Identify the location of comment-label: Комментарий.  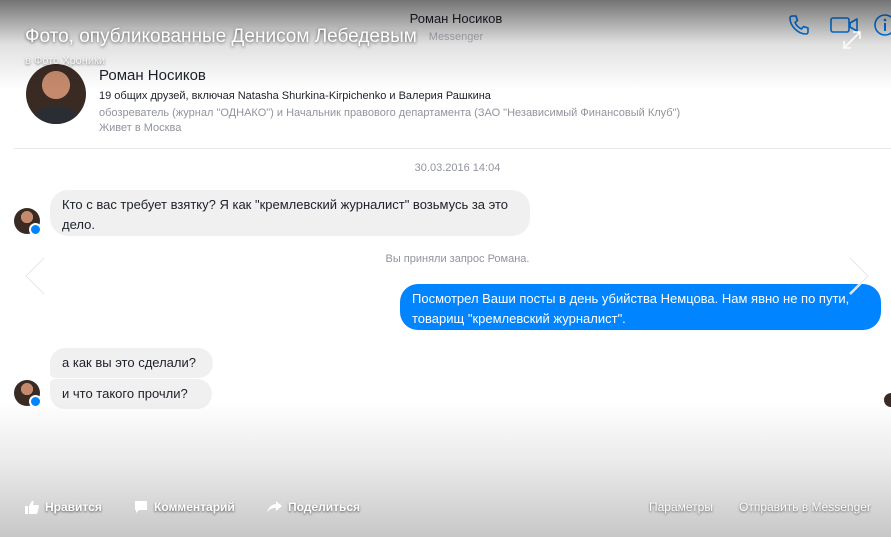
(194, 507).